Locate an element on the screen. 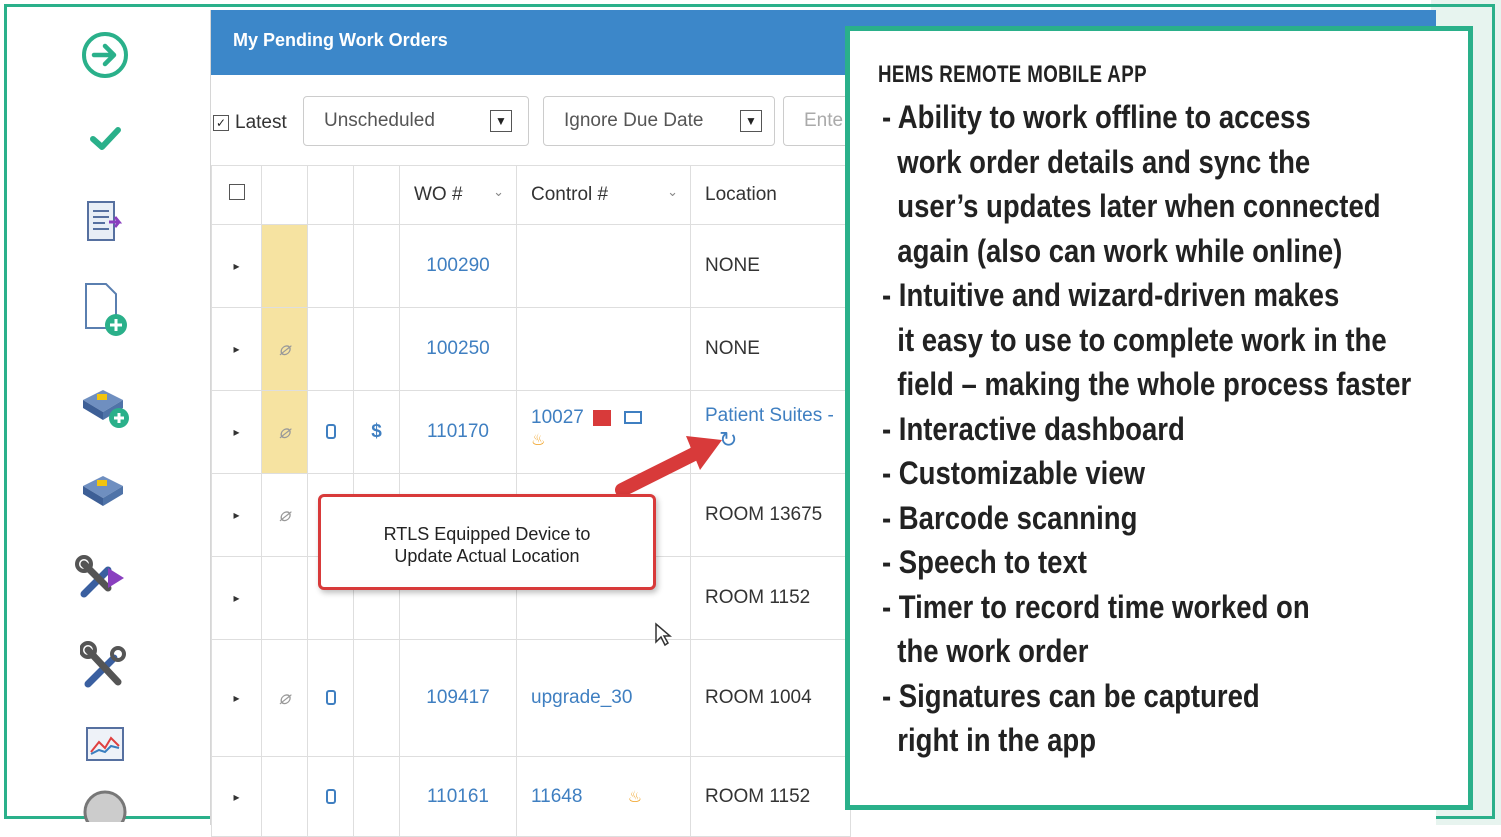 This screenshot has width=1501, height=837. new-document-icon is located at coordinates (105, 310).